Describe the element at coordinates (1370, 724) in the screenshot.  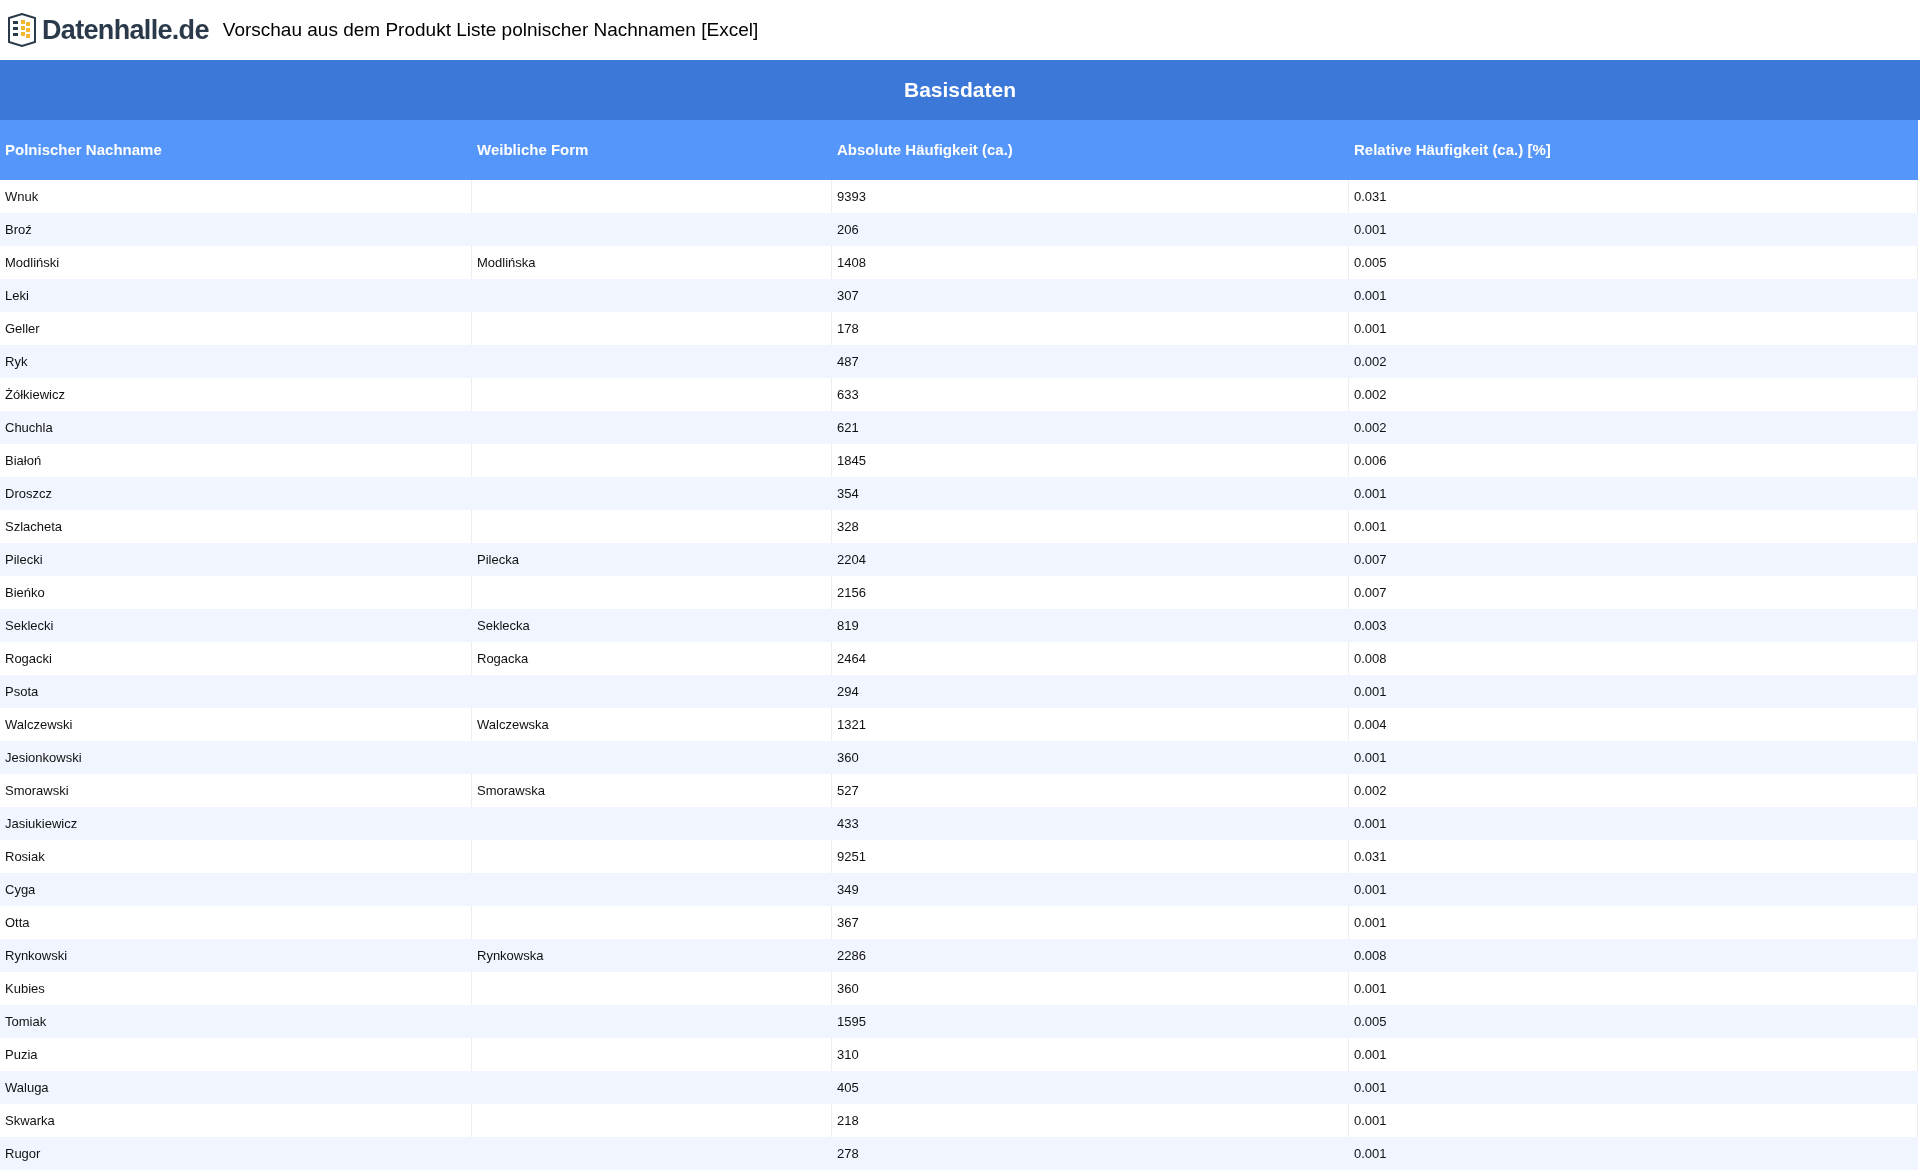
I see `table-cell-text: 0.004` at that location.